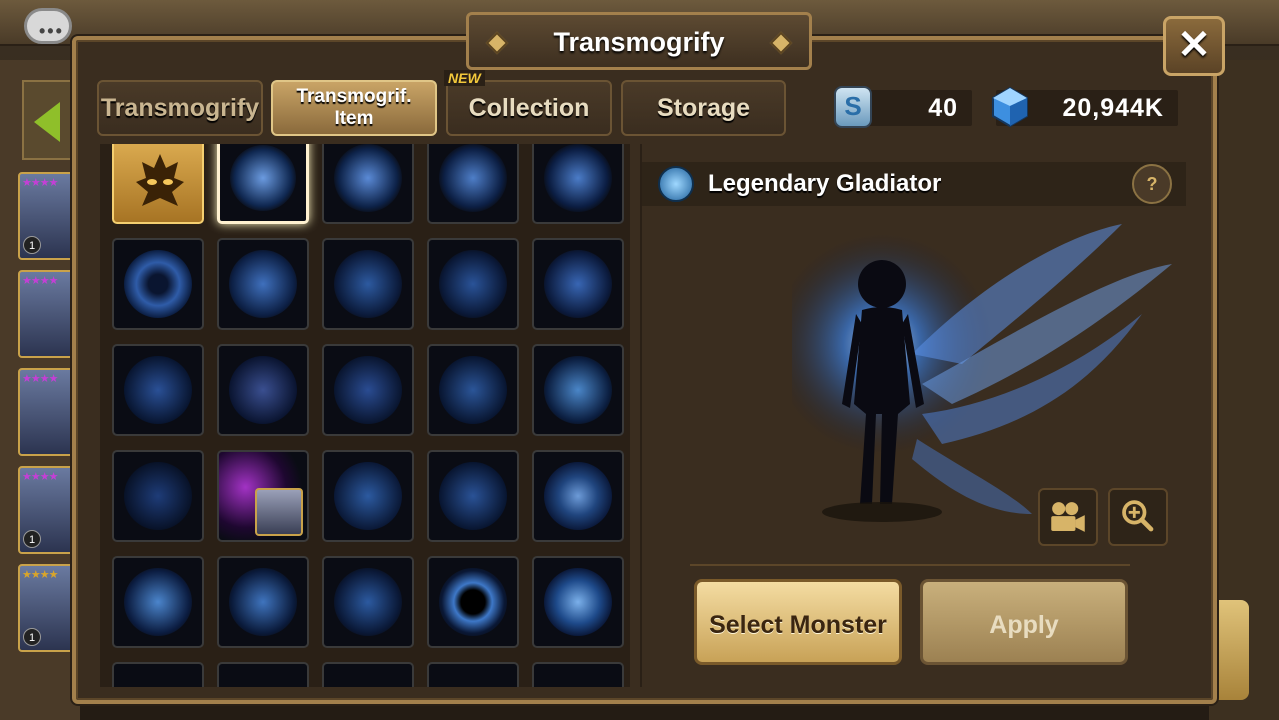 The width and height of the screenshot is (1279, 720). I want to click on tab-label-line1: Transmogrif., so click(354, 96).